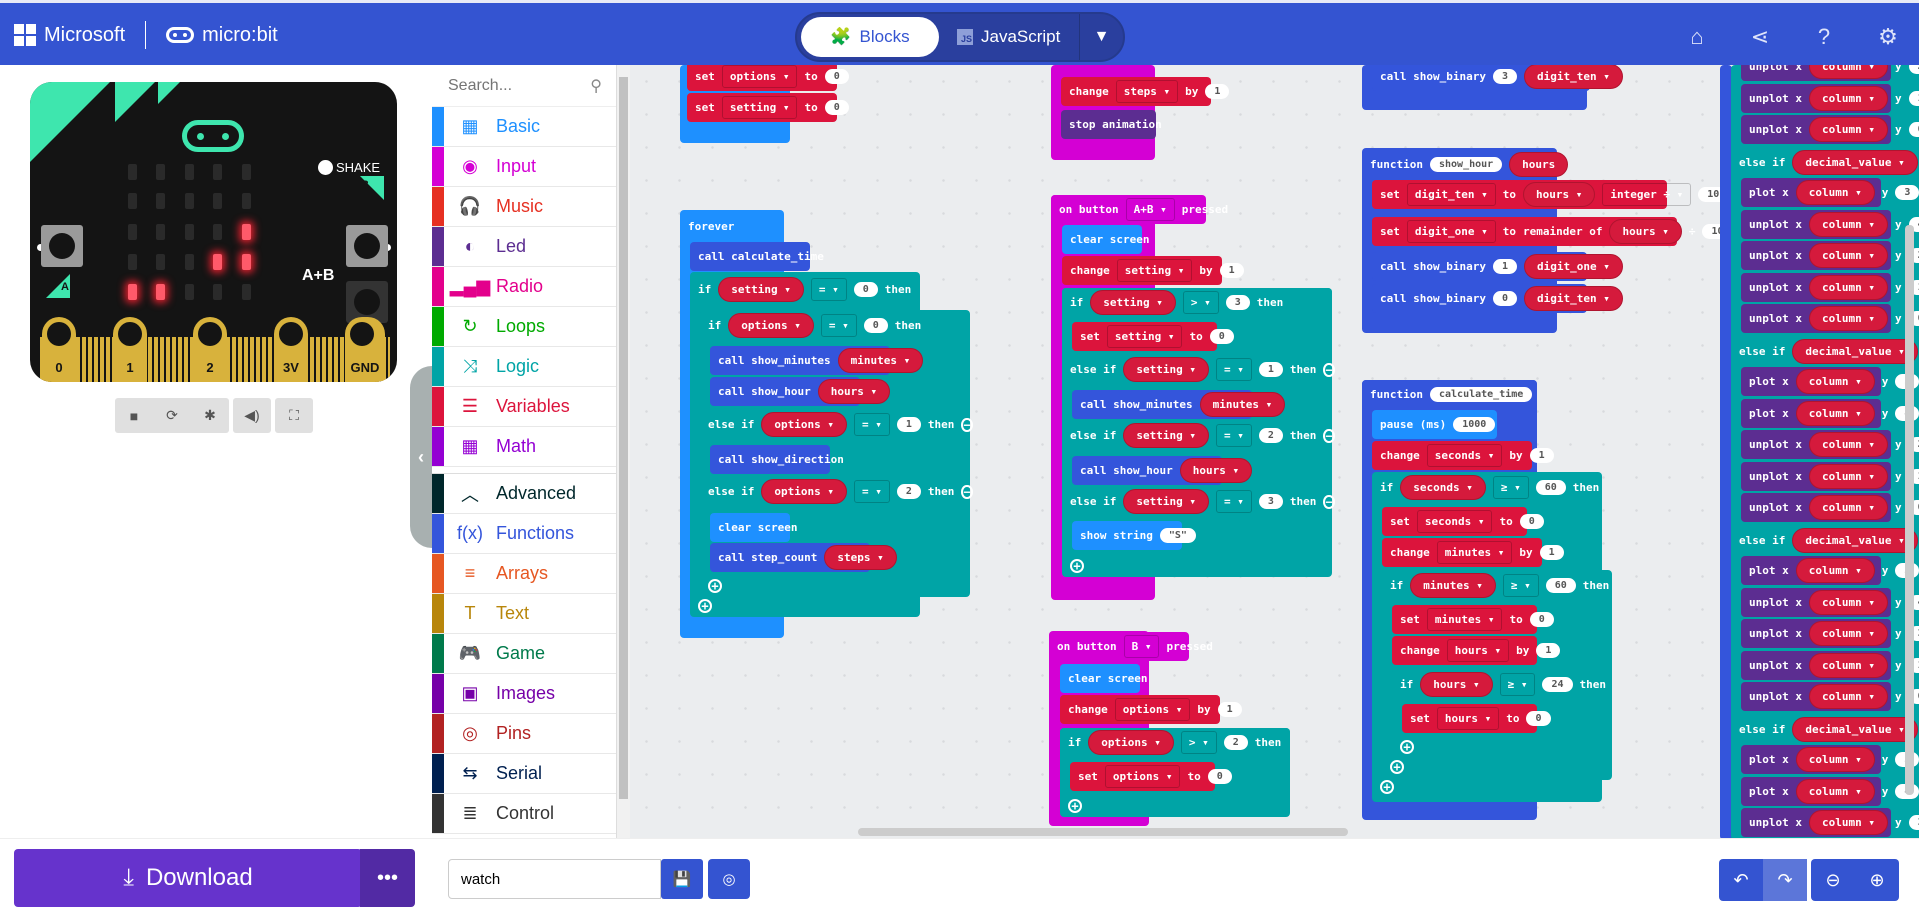  Describe the element at coordinates (835, 325) in the screenshot. I see `if-options-condition: if options ▾ = ▾ 0 then` at that location.